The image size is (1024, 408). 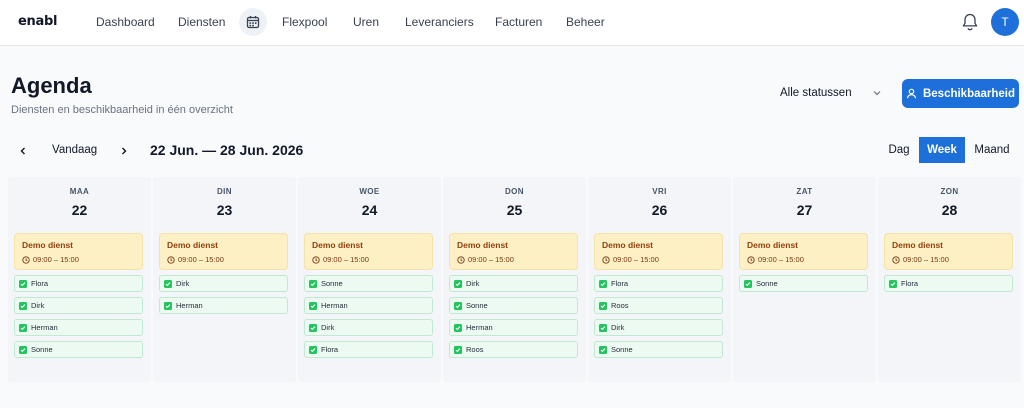 I want to click on status-filter-value: Alle statussen, so click(x=816, y=93).